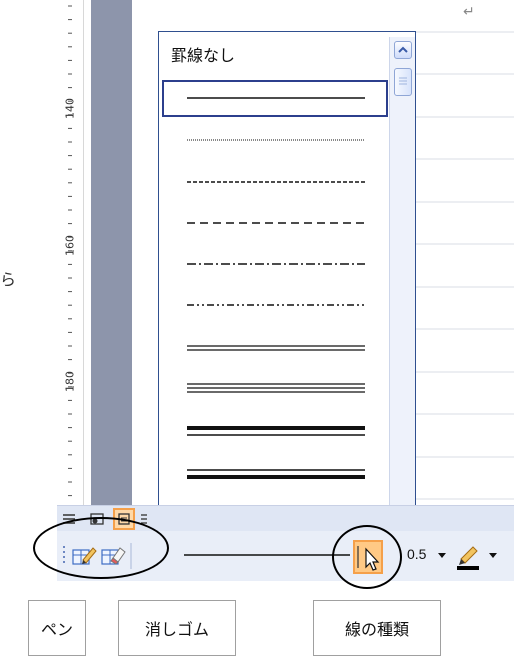 This screenshot has width=514, height=659. What do you see at coordinates (97, 519) in the screenshot?
I see `web-layout-view-icon` at bounding box center [97, 519].